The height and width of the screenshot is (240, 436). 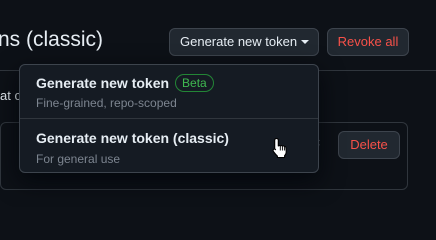 What do you see at coordinates (103, 83) in the screenshot?
I see `menu-item-title: Generate new token` at bounding box center [103, 83].